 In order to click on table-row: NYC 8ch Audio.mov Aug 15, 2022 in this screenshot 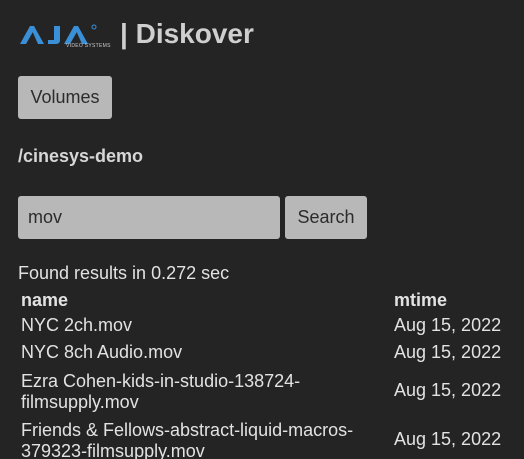, I will do `click(271, 352)`.